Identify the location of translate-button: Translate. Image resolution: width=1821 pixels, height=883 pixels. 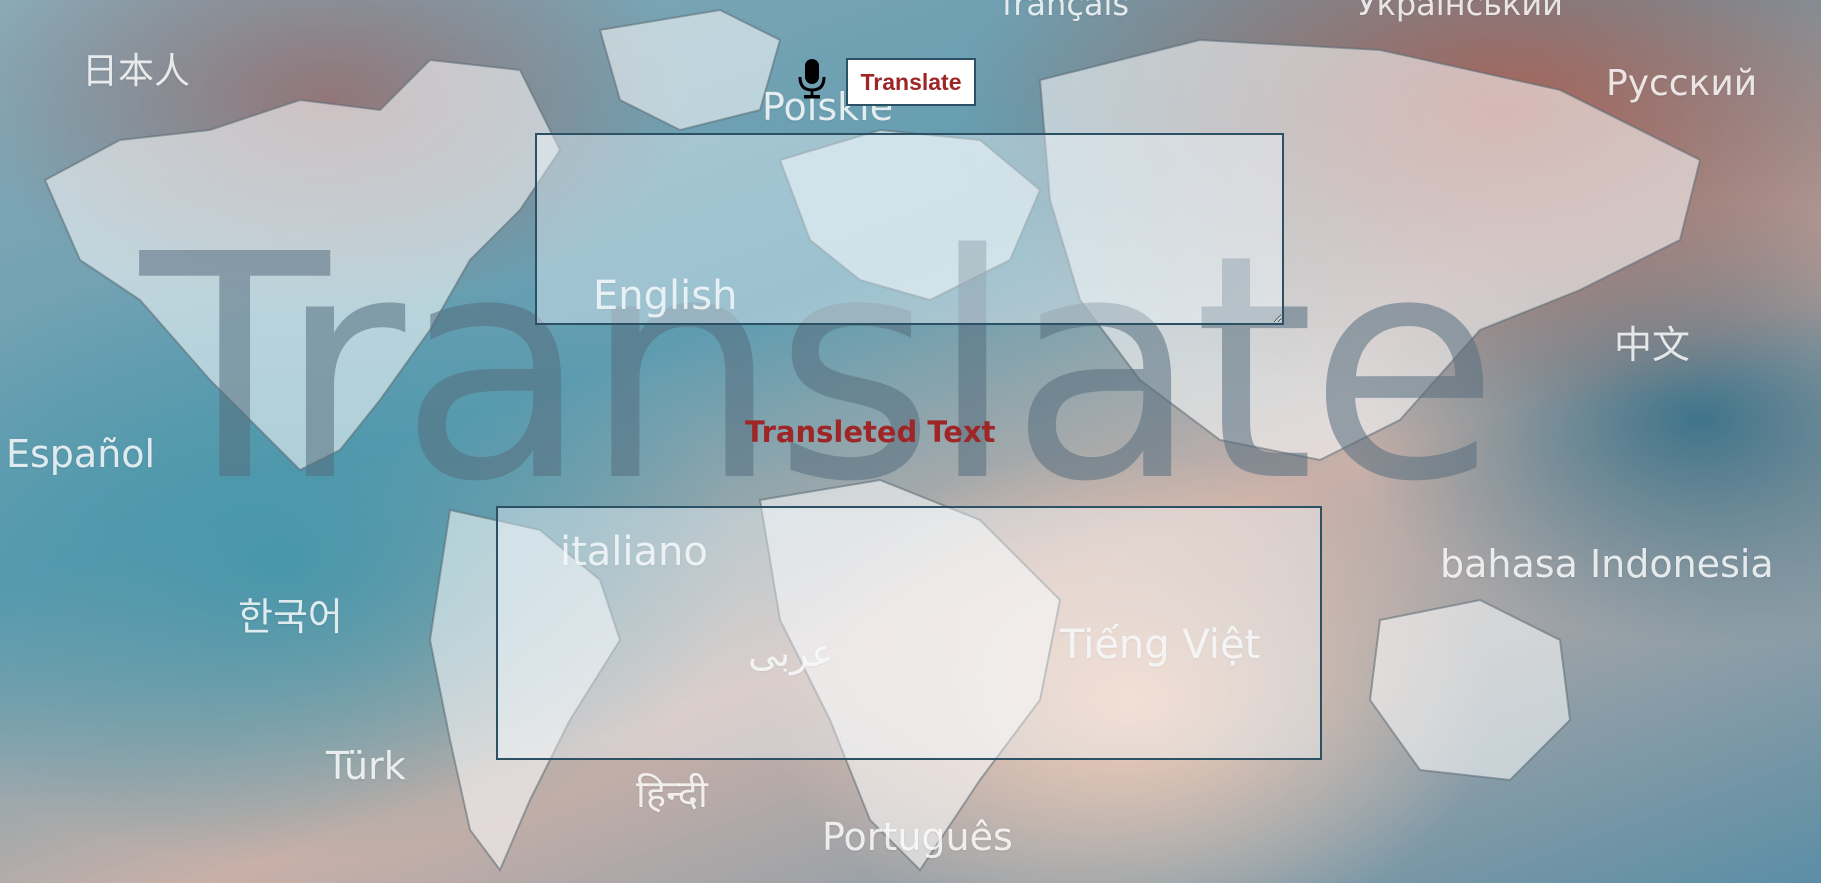
(911, 82).